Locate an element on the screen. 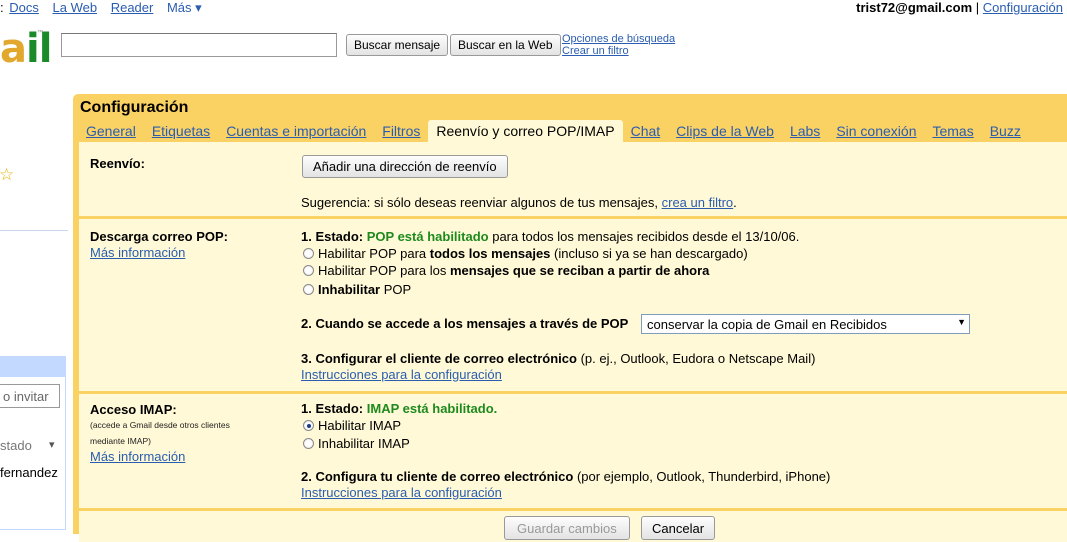  tab-accounts: Cuentas e importación is located at coordinates (296, 131).